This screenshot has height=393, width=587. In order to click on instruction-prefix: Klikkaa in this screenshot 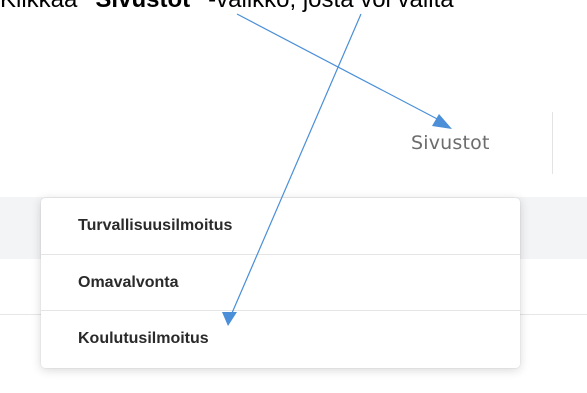, I will do `click(42, 6)`.